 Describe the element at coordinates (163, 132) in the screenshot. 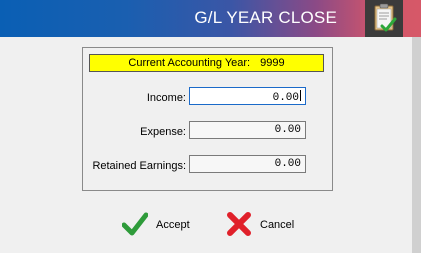

I see `expense-label: Expense:` at that location.